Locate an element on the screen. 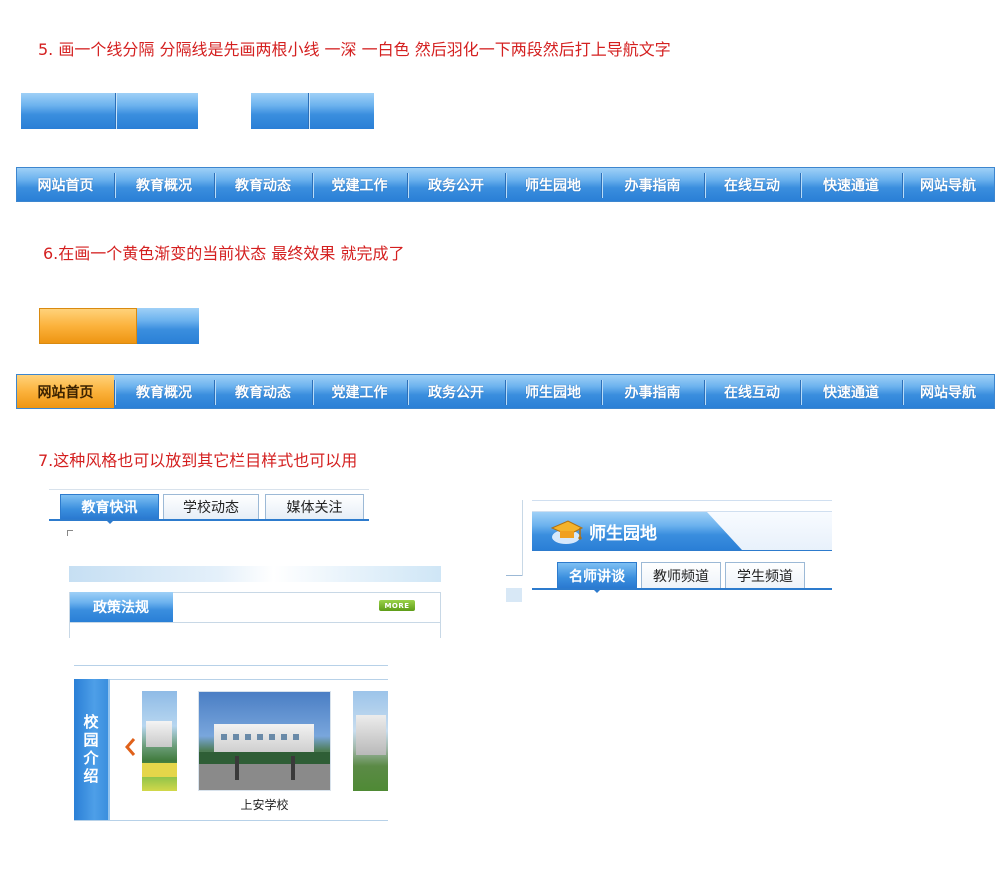  garden-title: 师生园地 is located at coordinates (623, 533).